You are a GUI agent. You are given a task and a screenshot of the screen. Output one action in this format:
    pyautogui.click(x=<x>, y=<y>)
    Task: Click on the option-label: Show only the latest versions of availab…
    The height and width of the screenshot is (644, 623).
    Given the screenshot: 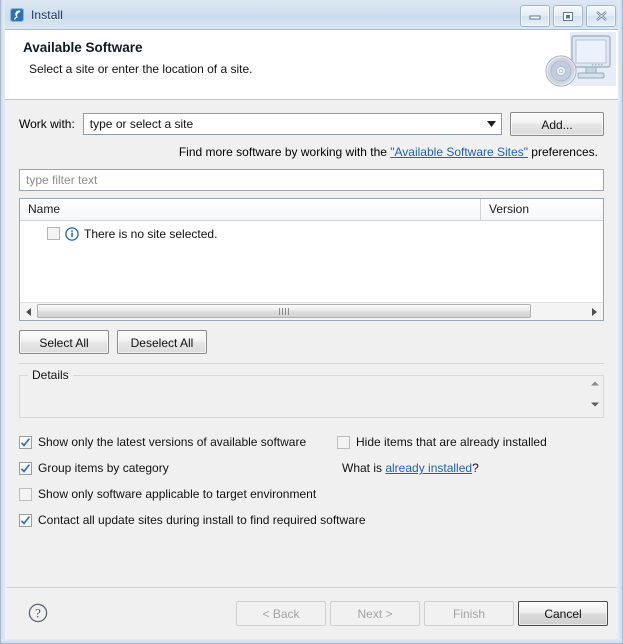 What is the action you would take?
    pyautogui.click(x=172, y=442)
    